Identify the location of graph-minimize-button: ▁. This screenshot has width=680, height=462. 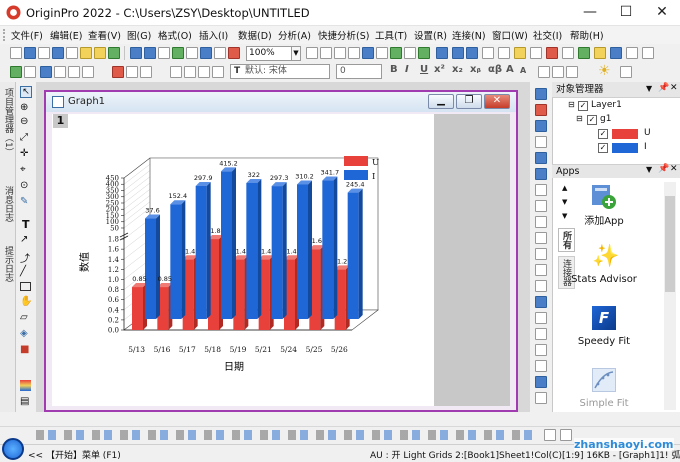
(441, 101).